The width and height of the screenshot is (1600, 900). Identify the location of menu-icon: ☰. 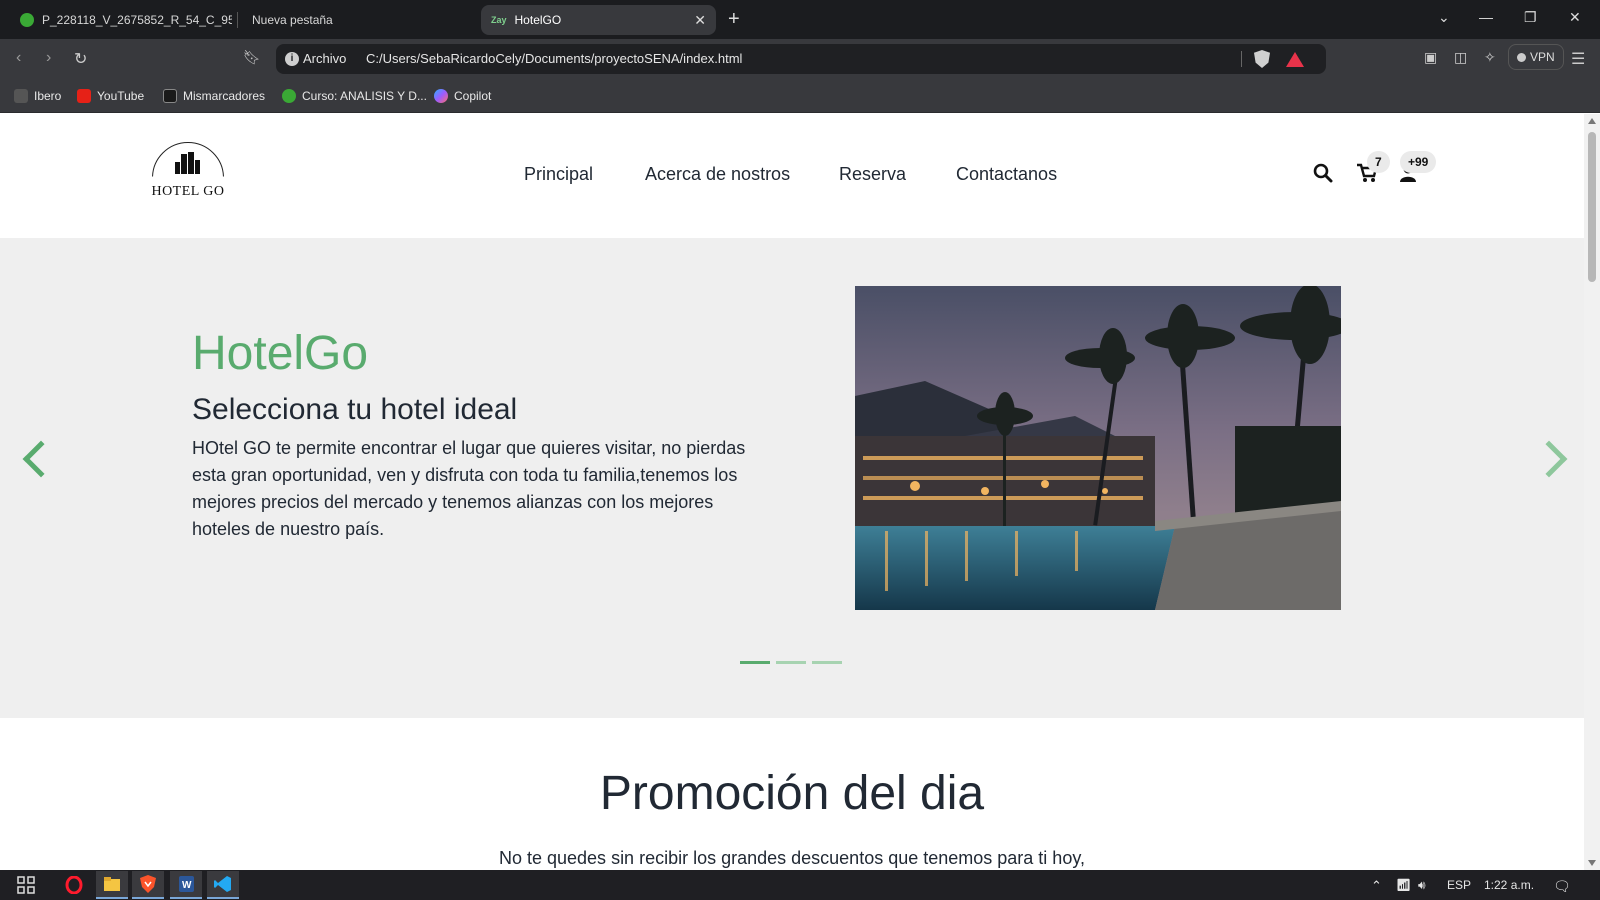
(1578, 59).